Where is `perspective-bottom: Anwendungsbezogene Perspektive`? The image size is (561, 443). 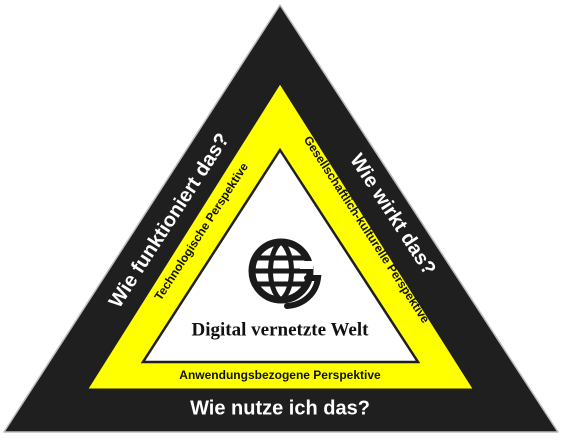
perspective-bottom: Anwendungsbezogene Perspektive is located at coordinates (280, 375).